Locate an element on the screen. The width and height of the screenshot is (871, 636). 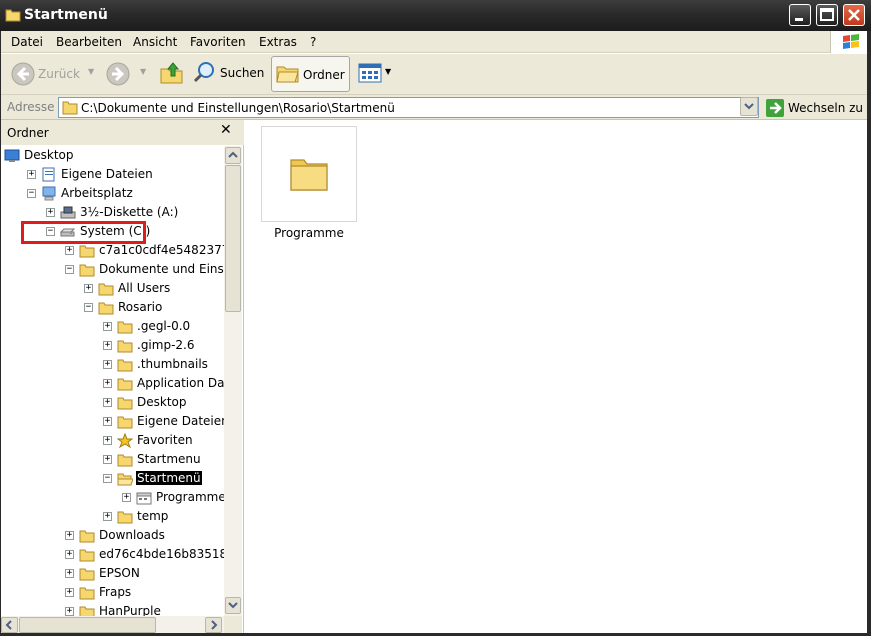
maximize-button is located at coordinates (827, 15).